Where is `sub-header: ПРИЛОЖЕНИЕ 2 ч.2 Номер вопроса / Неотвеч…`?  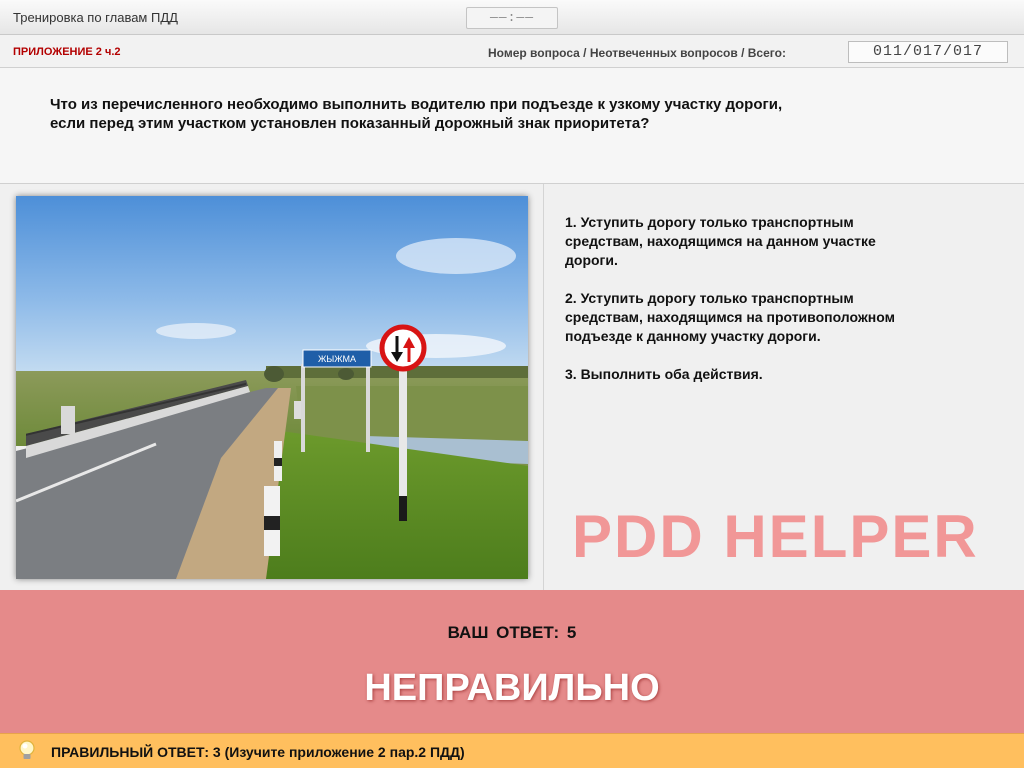 sub-header: ПРИЛОЖЕНИЕ 2 ч.2 Номер вопроса / Неотвеч… is located at coordinates (512, 51).